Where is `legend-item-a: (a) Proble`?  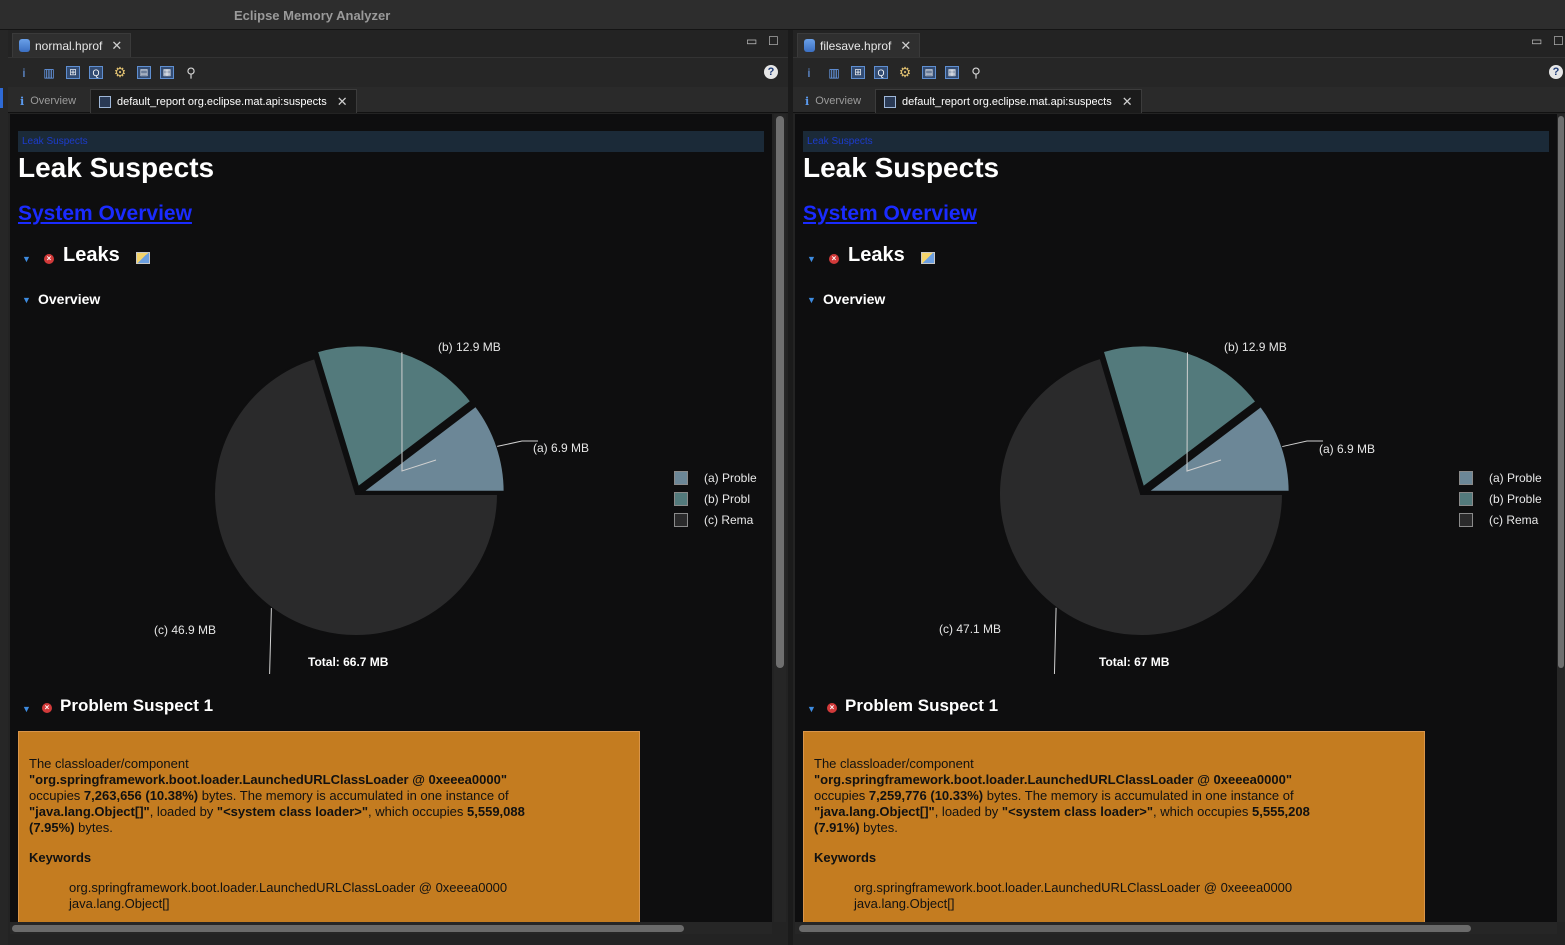 legend-item-a: (a) Proble is located at coordinates (1504, 478).